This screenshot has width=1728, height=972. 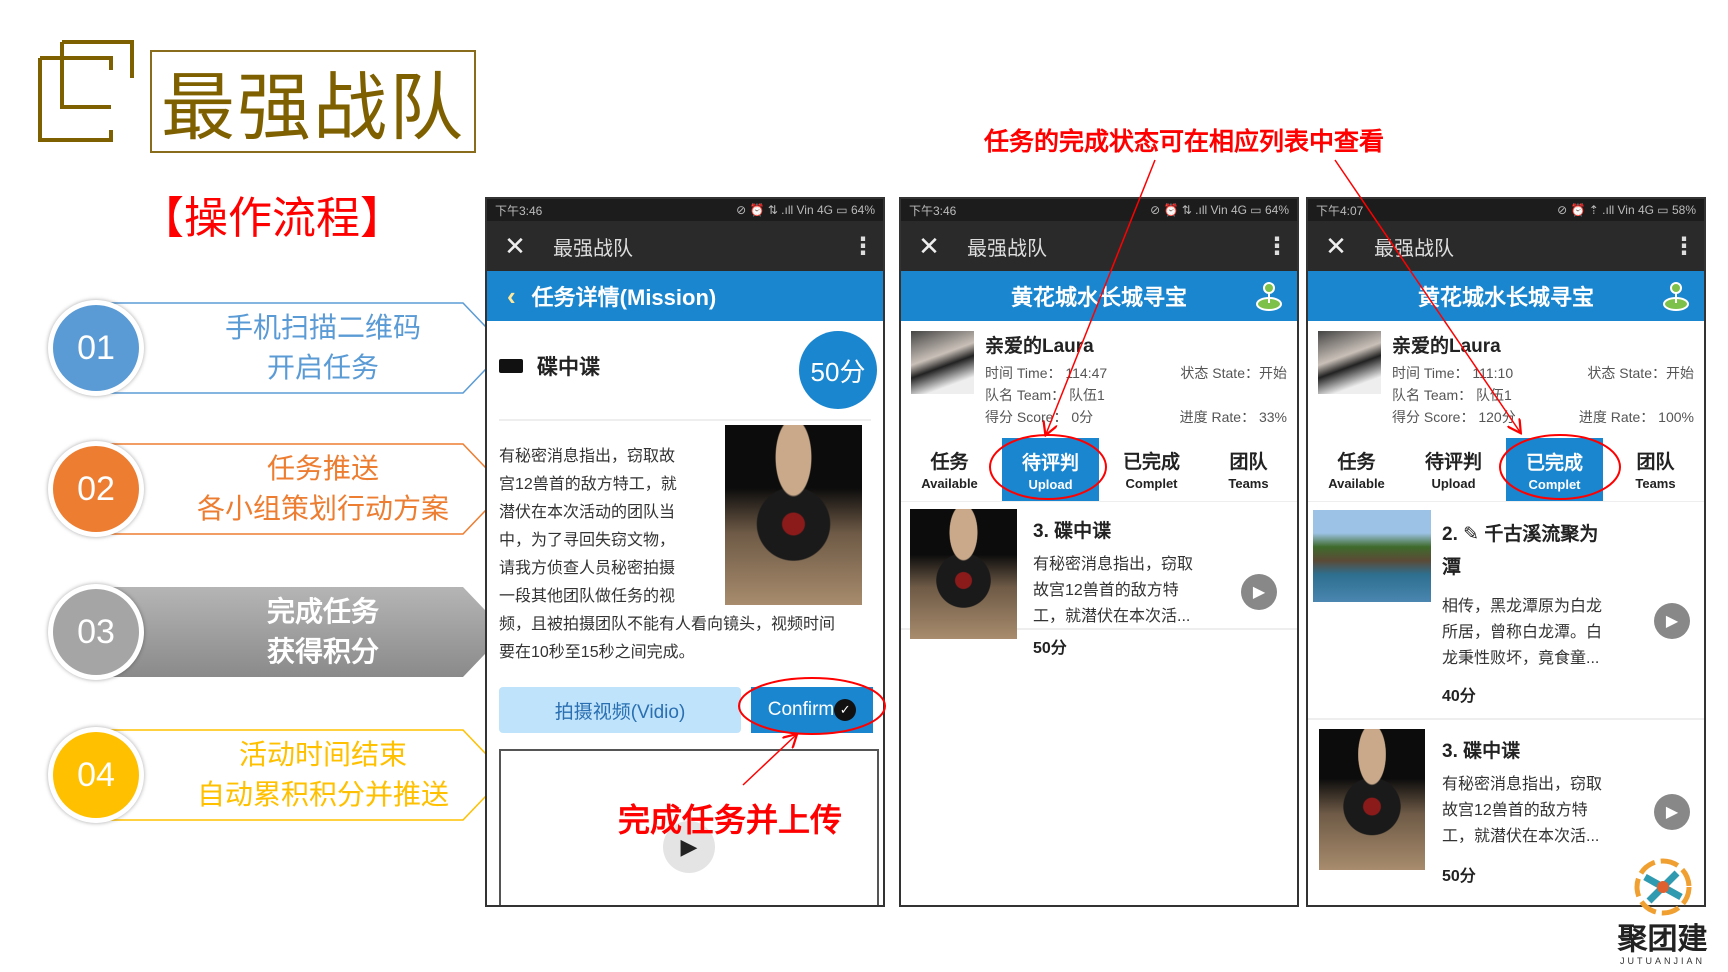 I want to click on brand-logo-mark-icon, so click(x=1662, y=887).